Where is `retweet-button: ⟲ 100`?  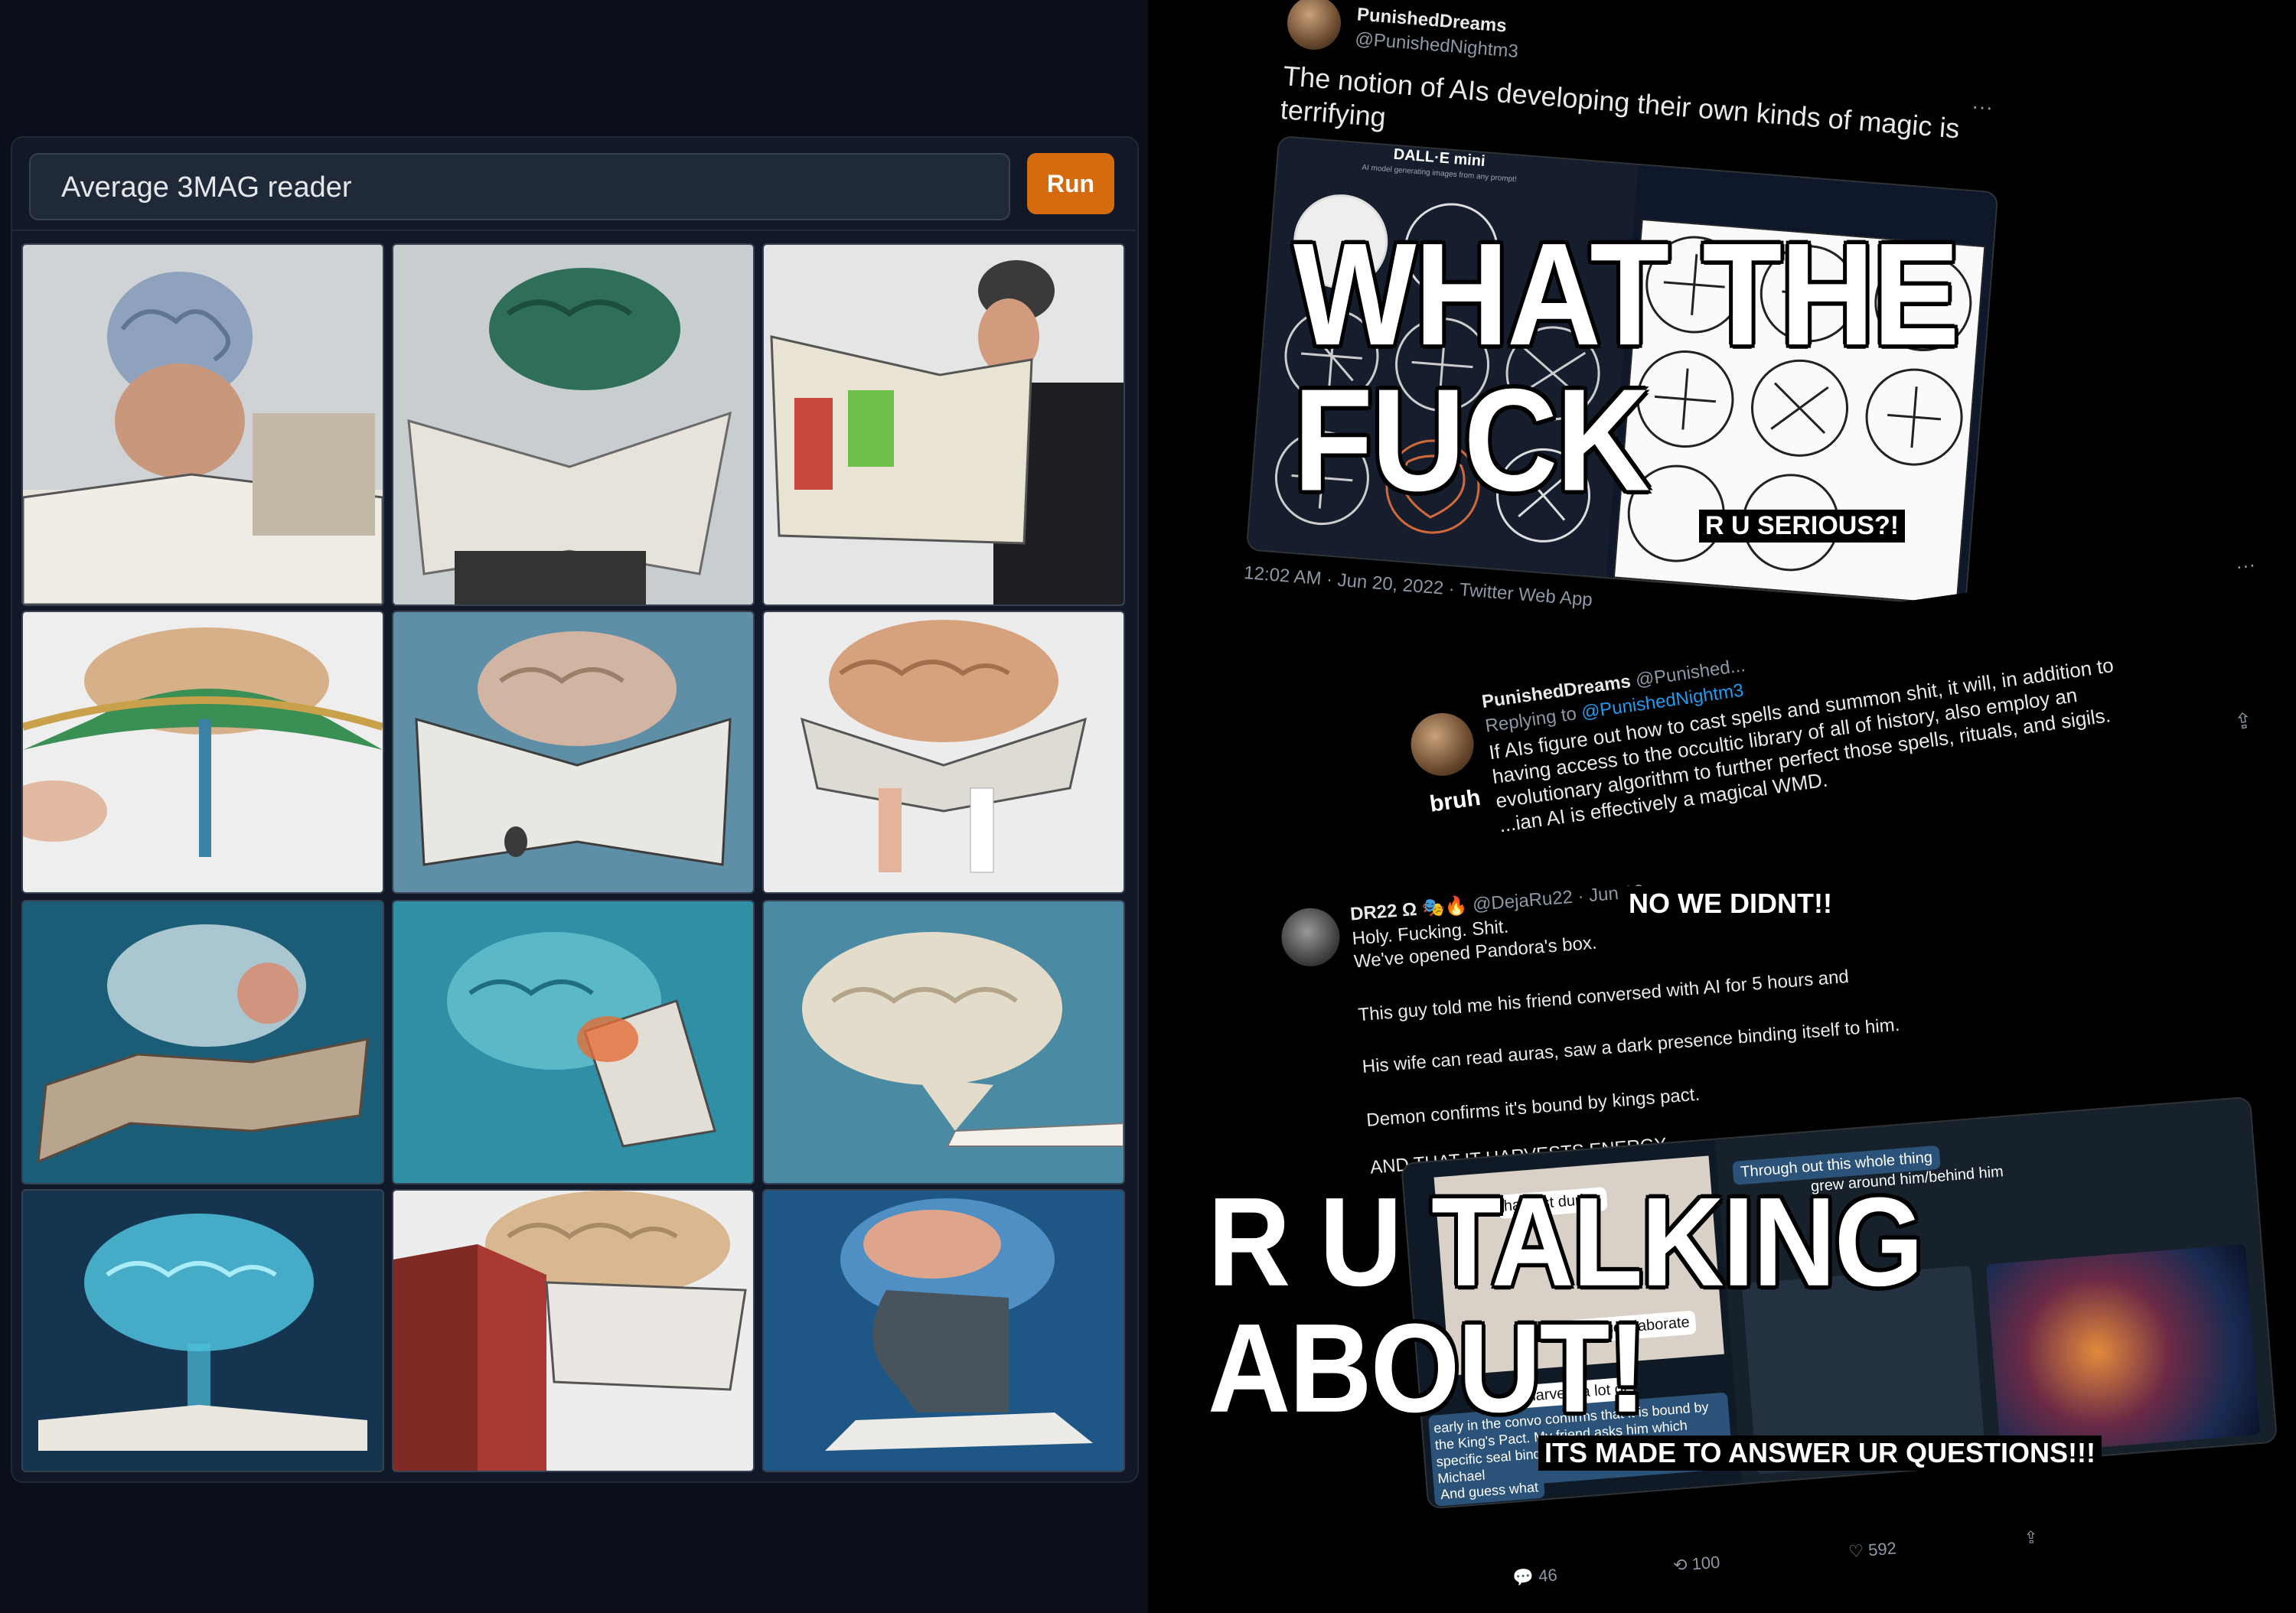 retweet-button: ⟲ 100 is located at coordinates (1696, 1564).